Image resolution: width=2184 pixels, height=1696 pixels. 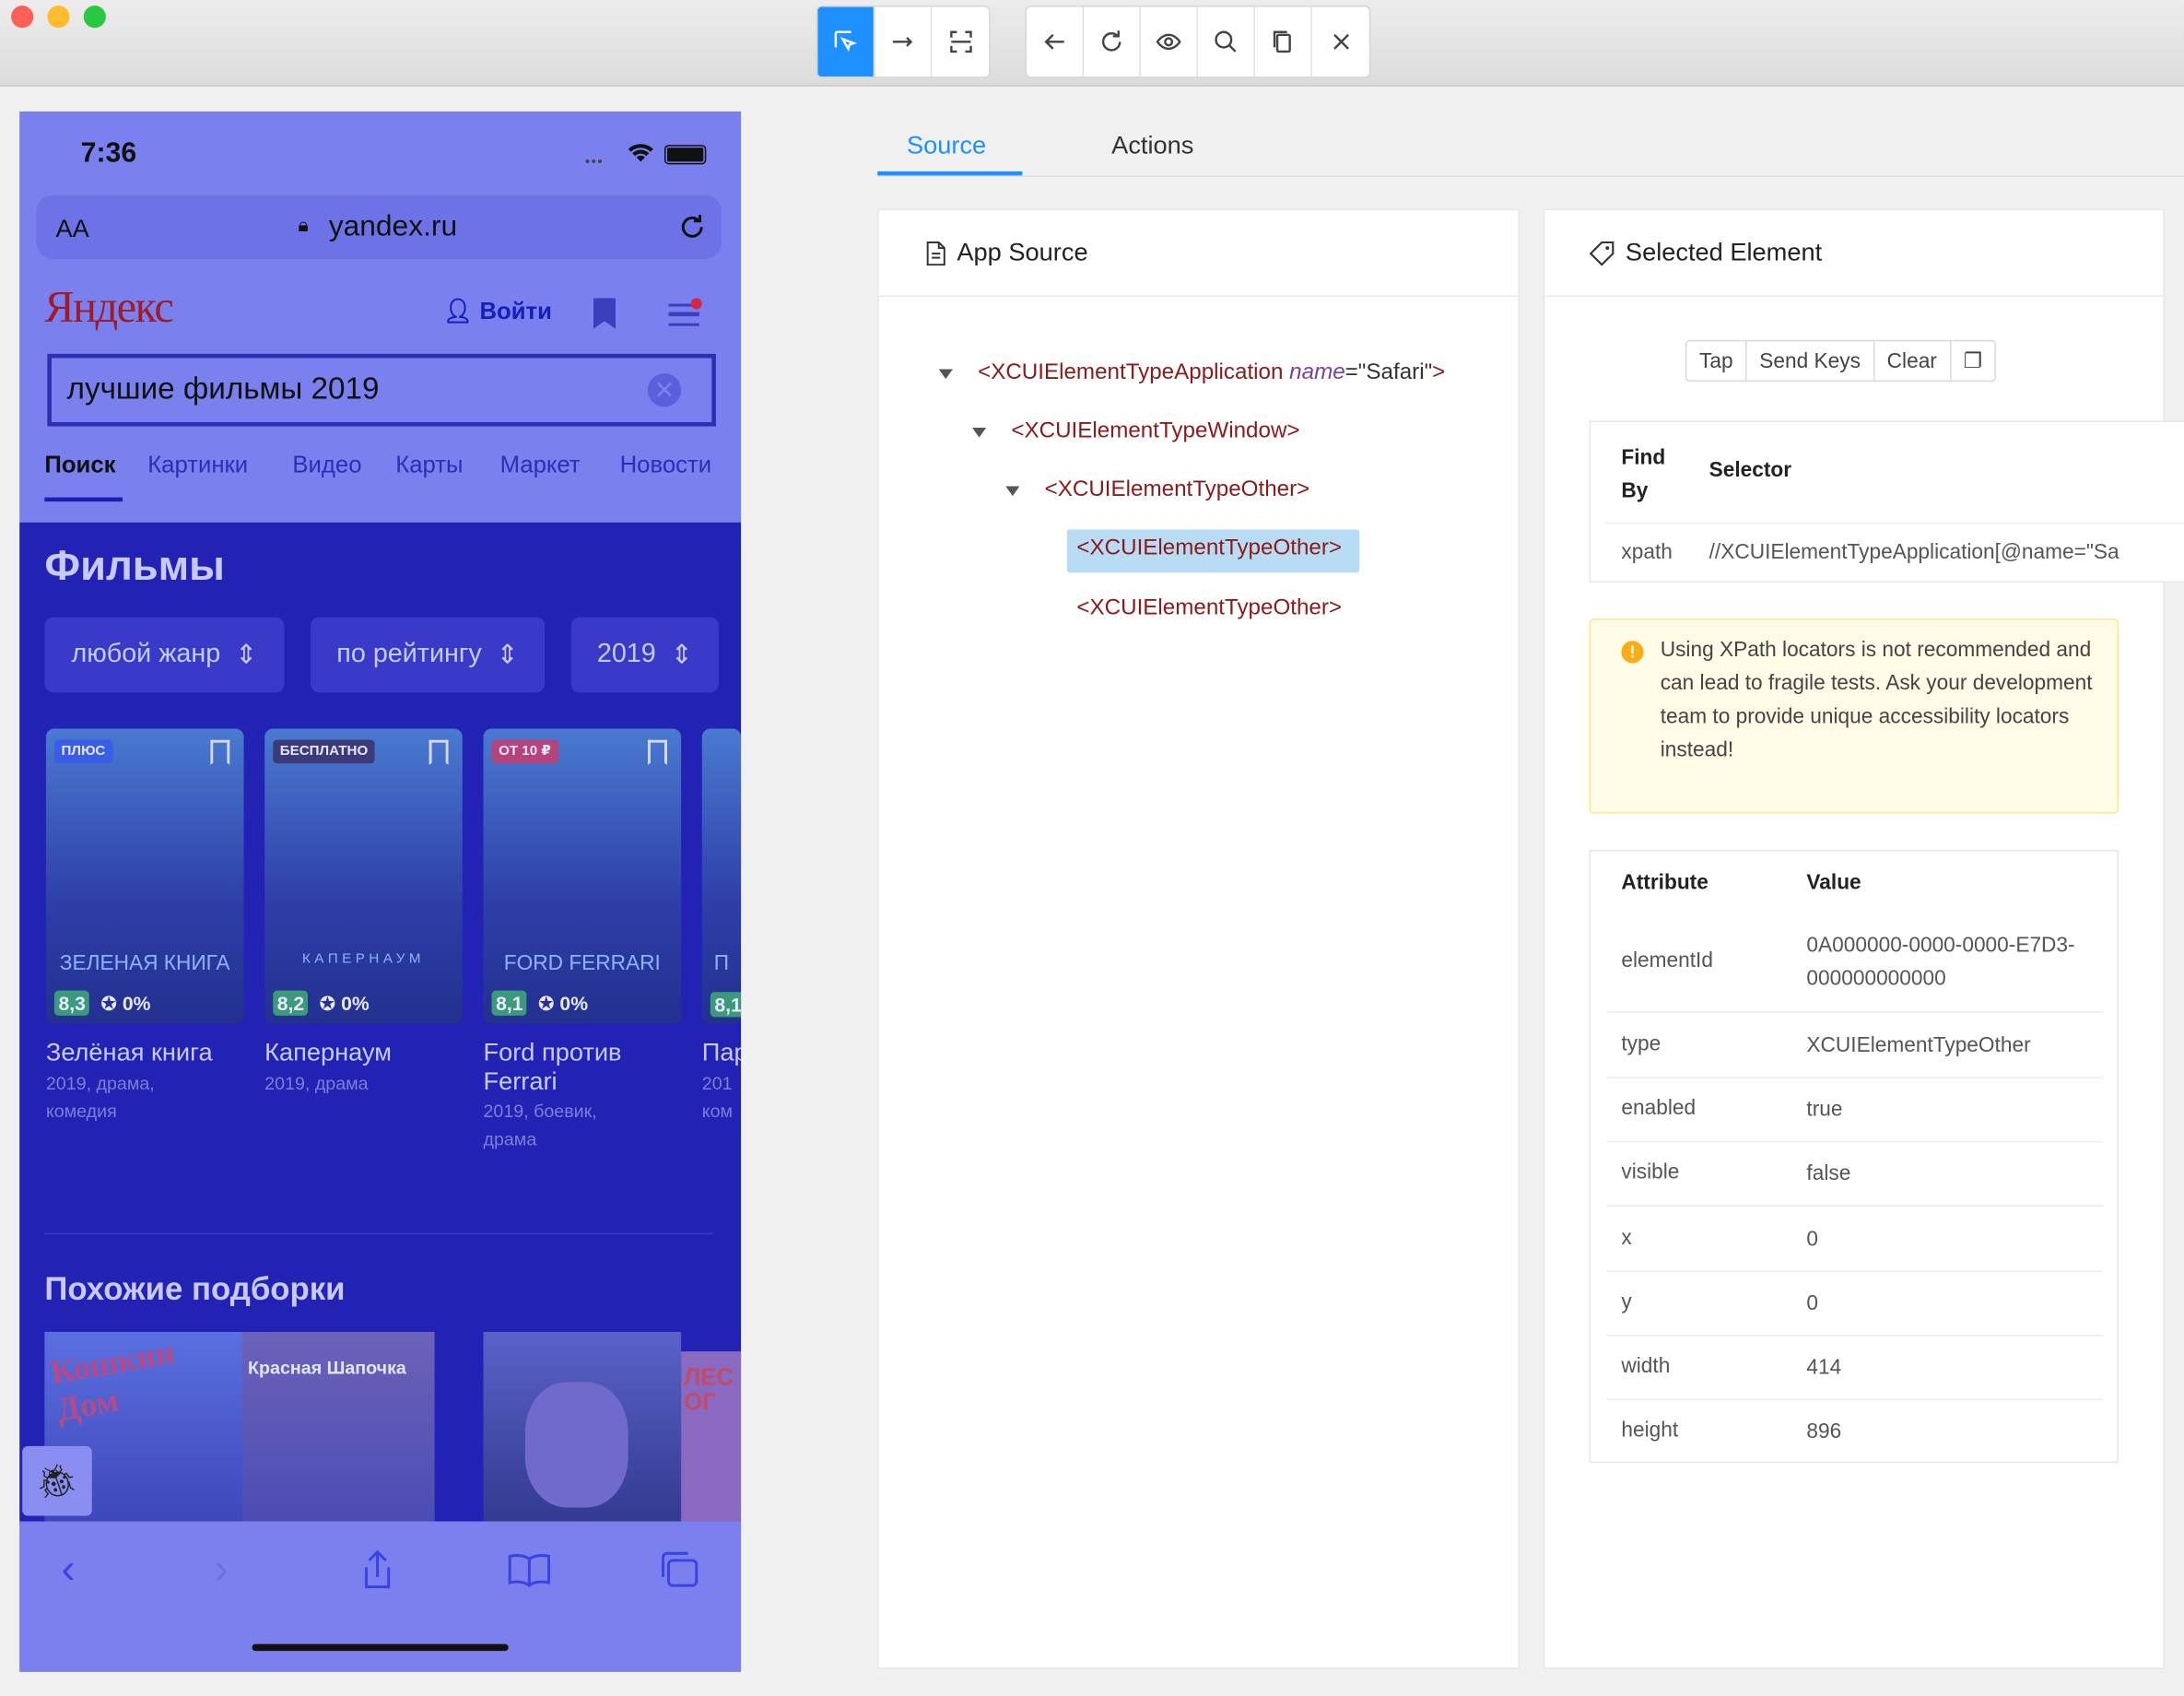 What do you see at coordinates (540, 466) in the screenshot?
I see `search-tab-item: Маркет` at bounding box center [540, 466].